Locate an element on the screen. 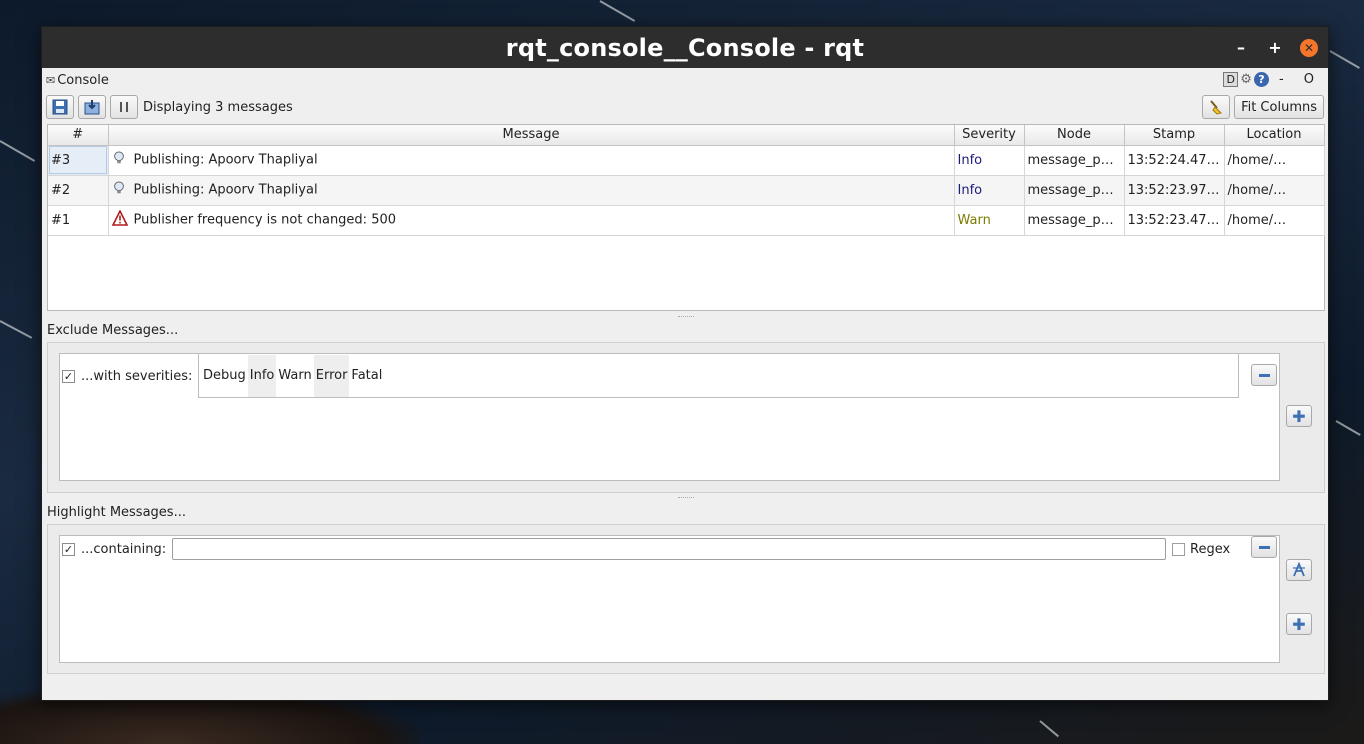 Image resolution: width=1364 pixels, height=744 pixels. pause-icon is located at coordinates (124, 107).